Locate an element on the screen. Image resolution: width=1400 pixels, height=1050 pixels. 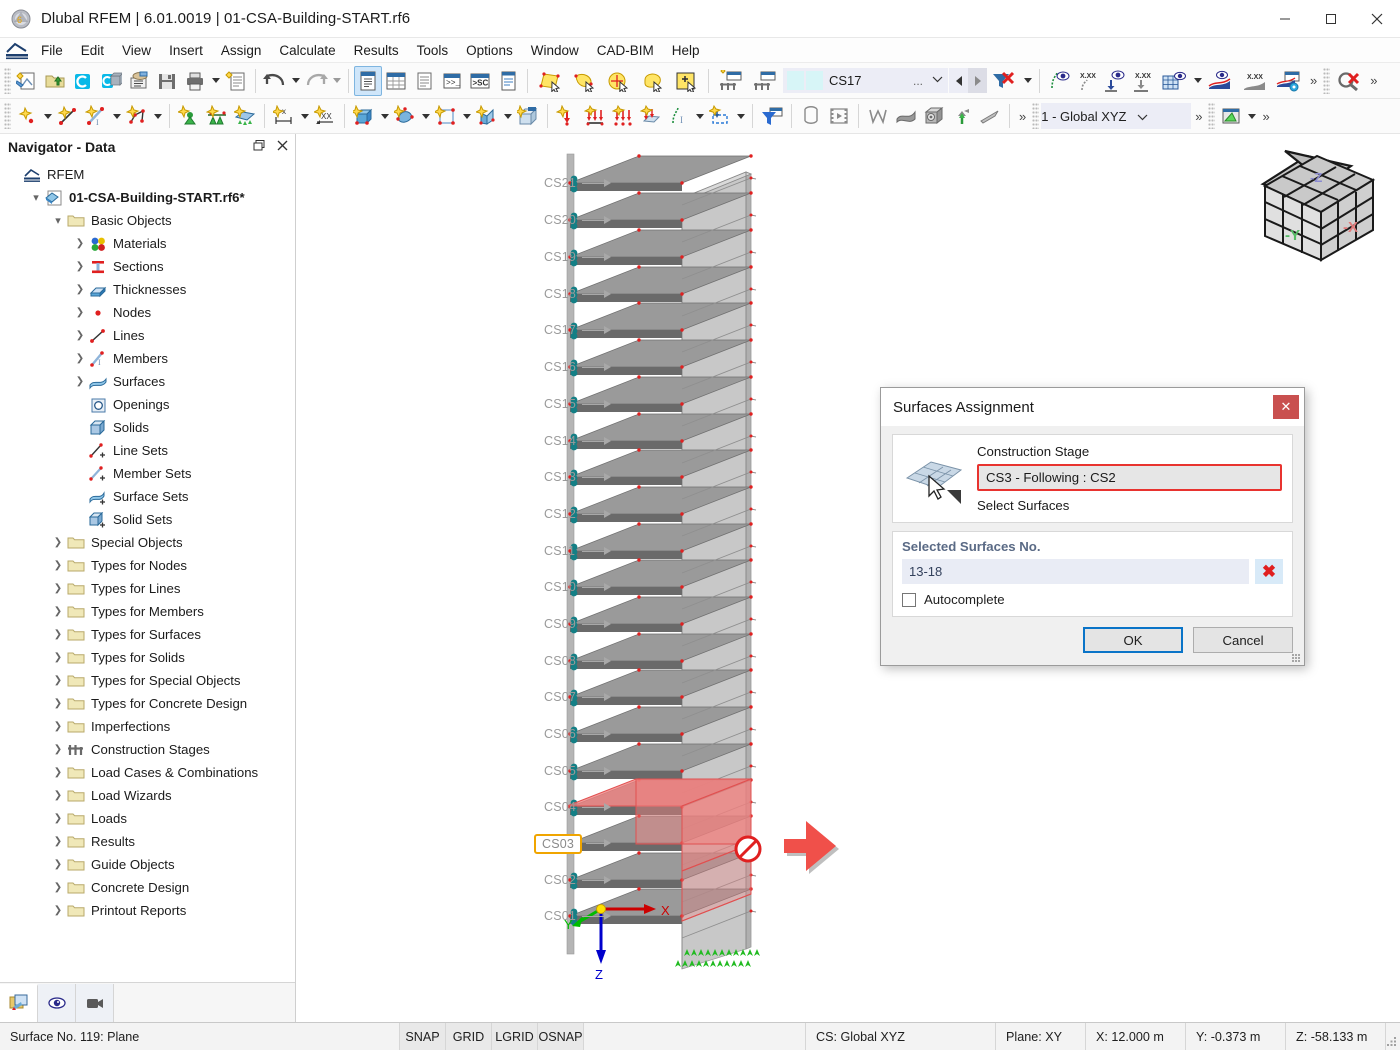
new-member-icon: I is located at coordinates (96, 116).